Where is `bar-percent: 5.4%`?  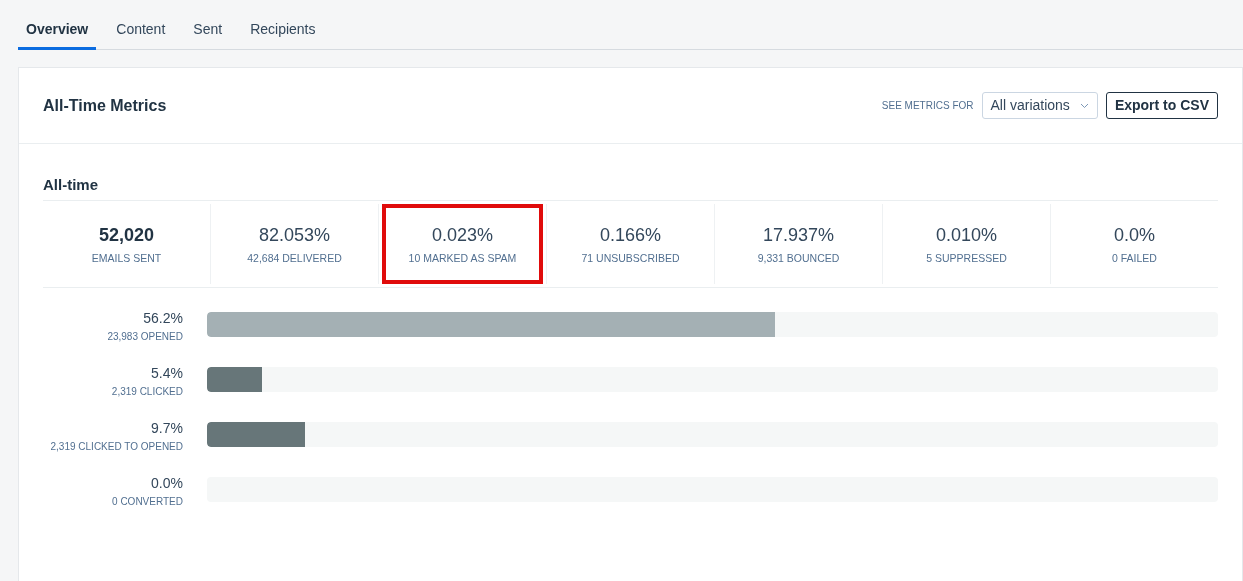
bar-percent: 5.4% is located at coordinates (167, 373).